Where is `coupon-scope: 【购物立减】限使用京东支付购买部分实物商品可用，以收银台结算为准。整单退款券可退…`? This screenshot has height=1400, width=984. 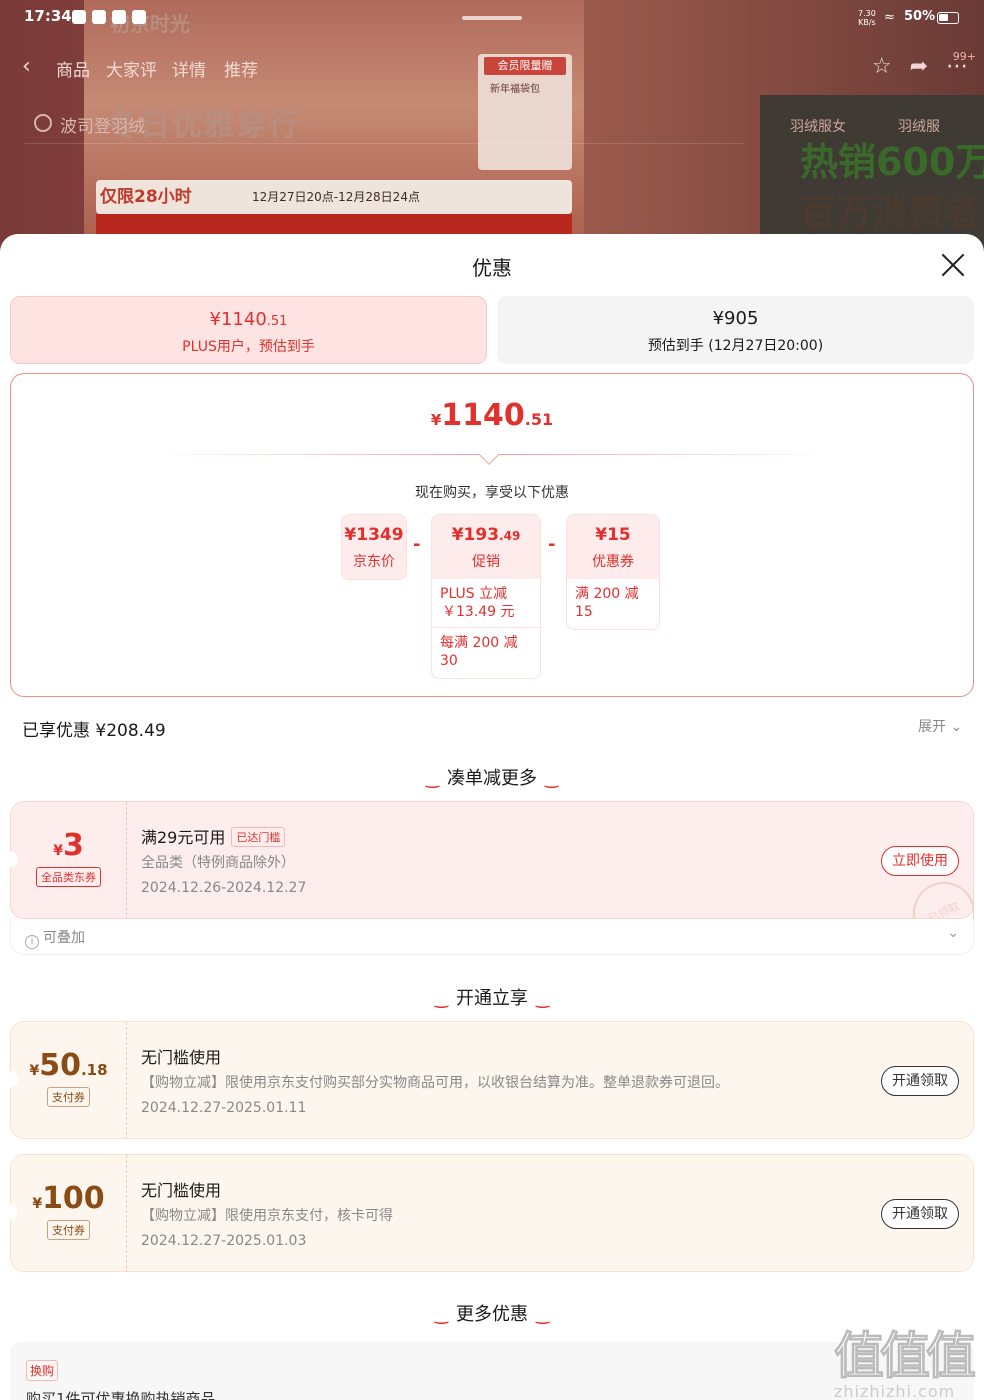 coupon-scope: 【购物立减】限使用京东支付购买部分实物商品可用，以收银台结算为准。整单退款券可退… is located at coordinates (435, 1083).